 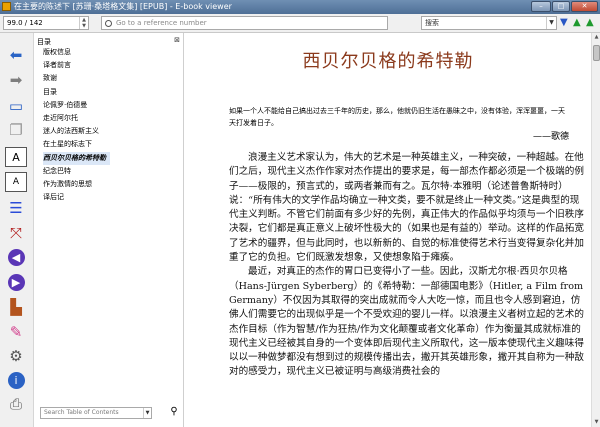 What do you see at coordinates (596, 37) in the screenshot?
I see `scroll-up-icon: ▲` at bounding box center [596, 37].